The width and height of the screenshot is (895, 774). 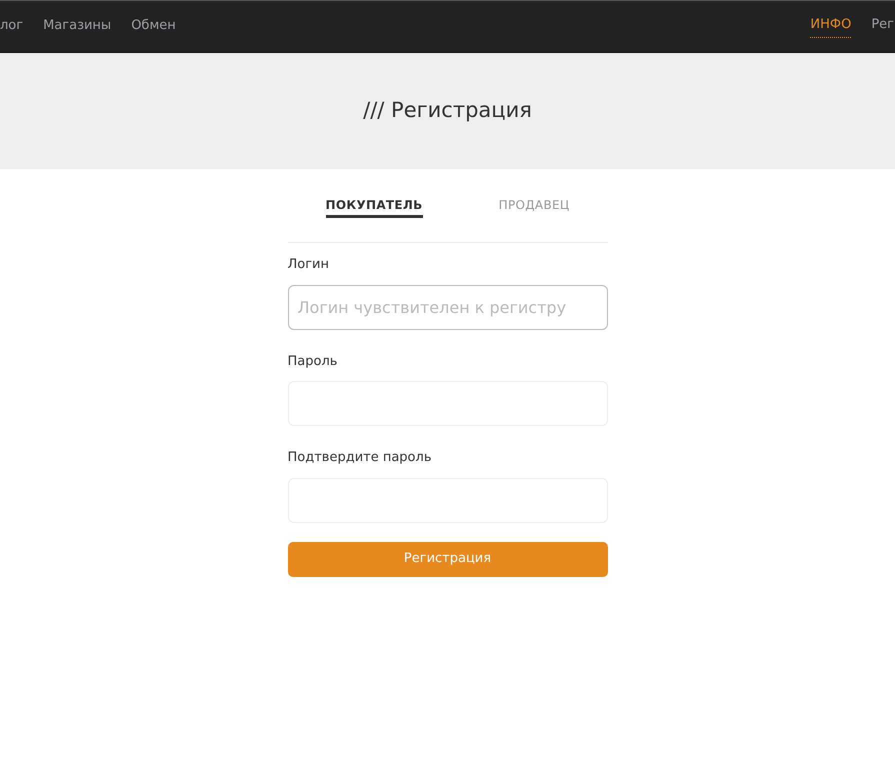 What do you see at coordinates (448, 307) in the screenshot?
I see `input-field: Логин чувствителен к регистру` at bounding box center [448, 307].